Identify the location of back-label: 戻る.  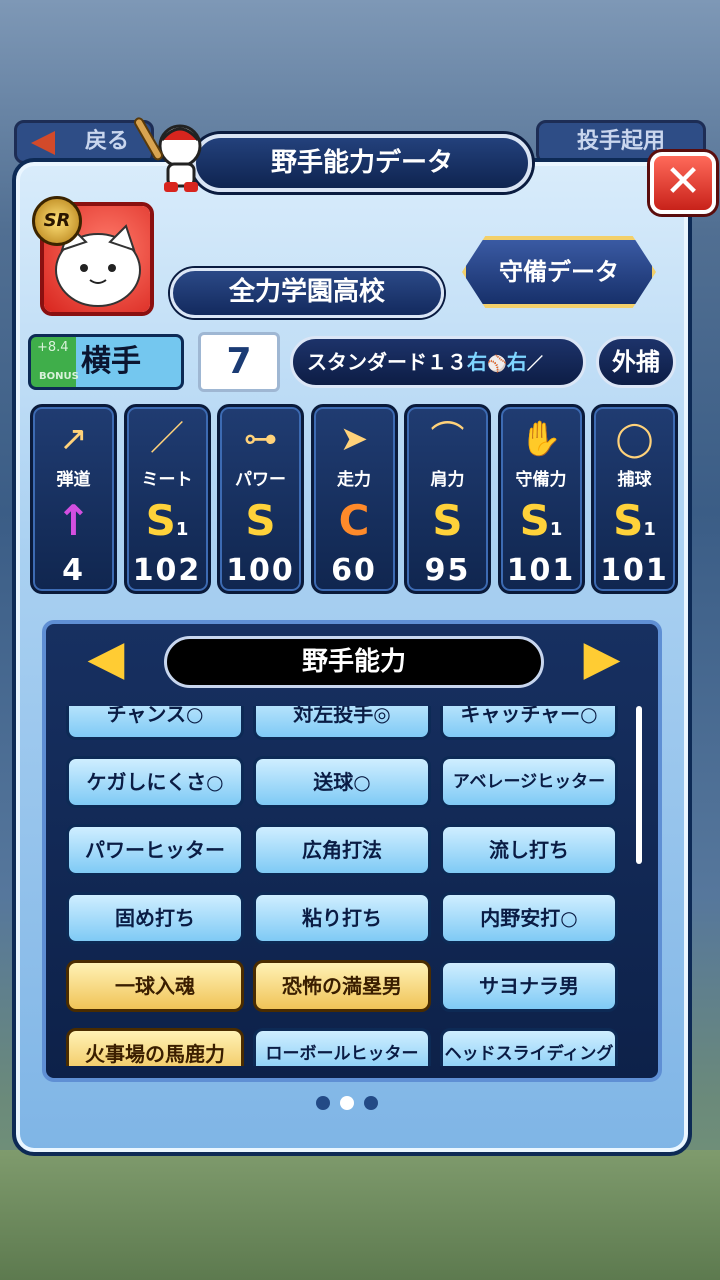
(107, 141).